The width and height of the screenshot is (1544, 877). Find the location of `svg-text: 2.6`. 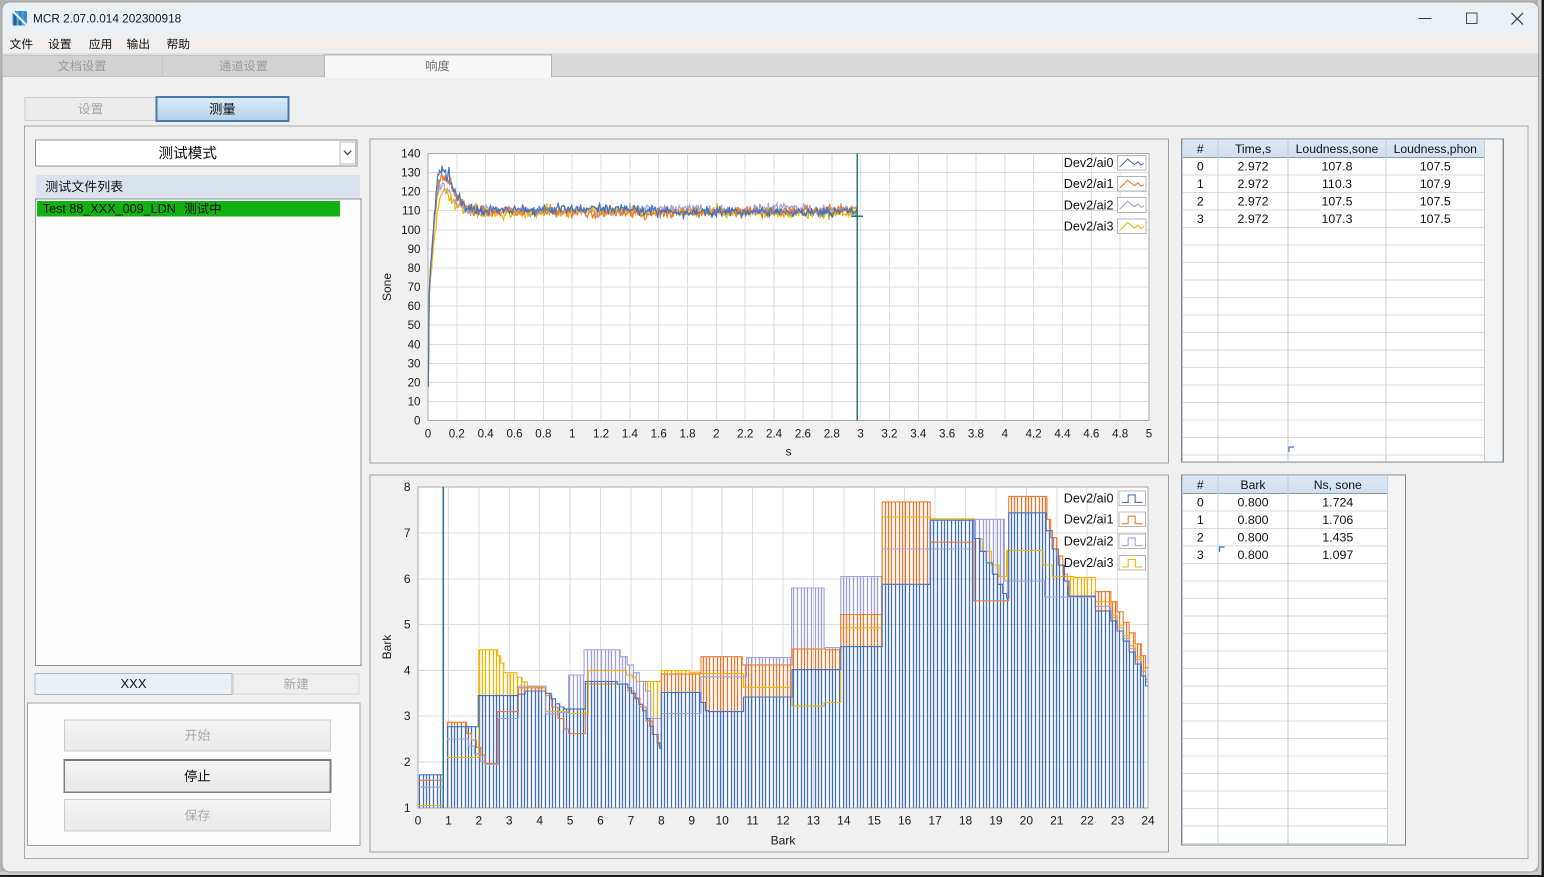

svg-text: 2.6 is located at coordinates (803, 434).